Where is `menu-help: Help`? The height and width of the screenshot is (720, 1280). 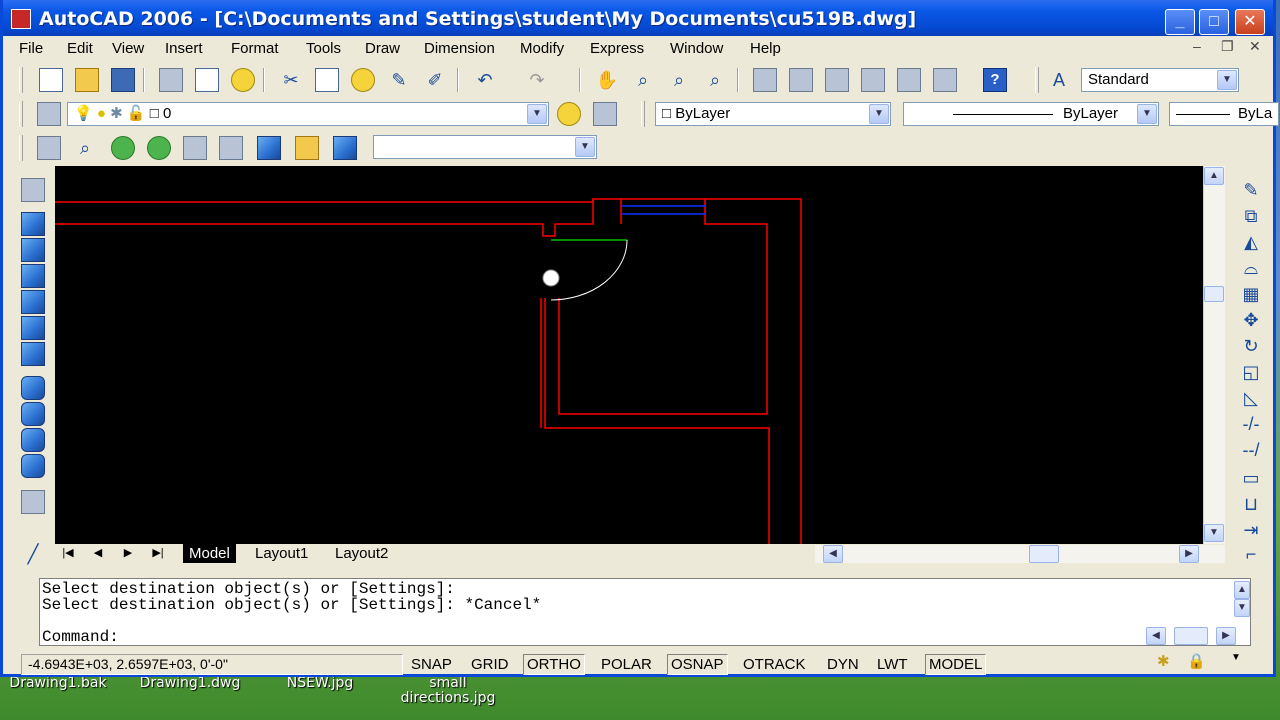 menu-help: Help is located at coordinates (765, 48).